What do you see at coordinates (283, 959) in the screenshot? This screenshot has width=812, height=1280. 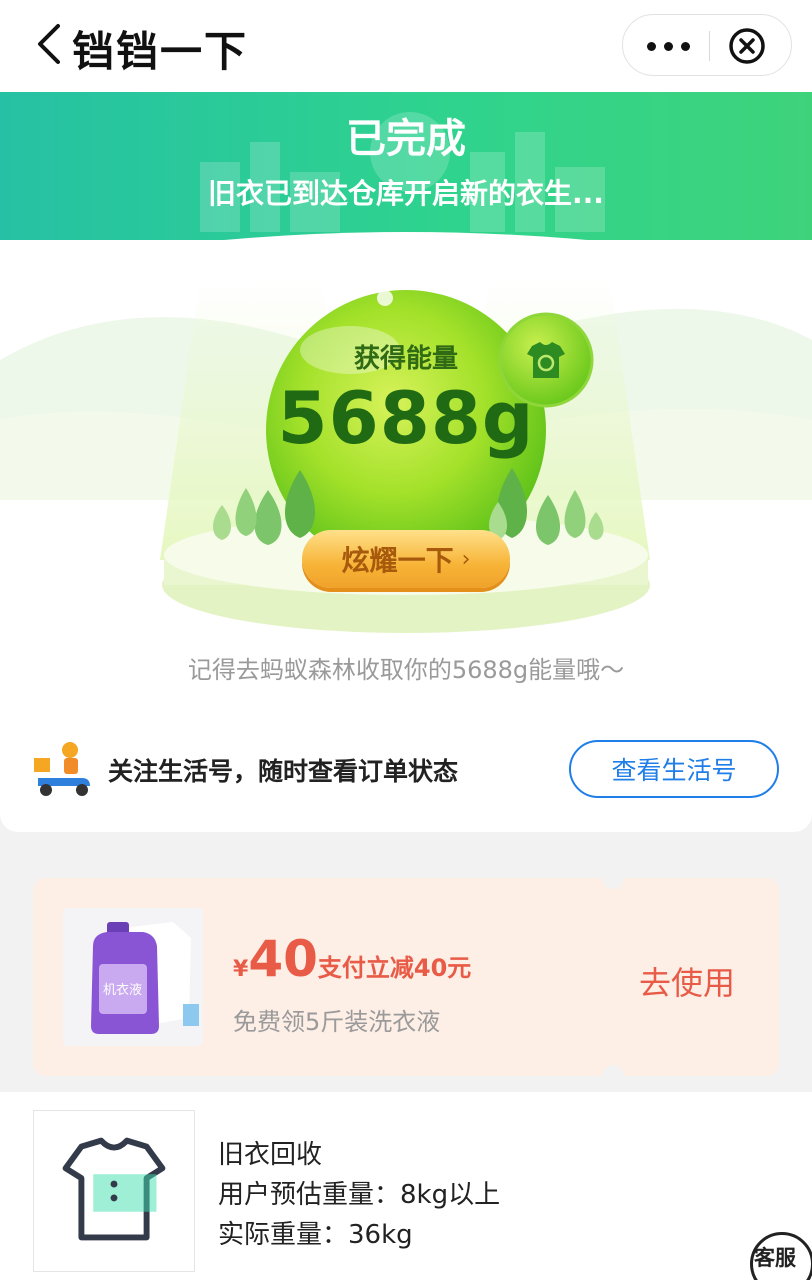 I see `coupon-amount: 40` at bounding box center [283, 959].